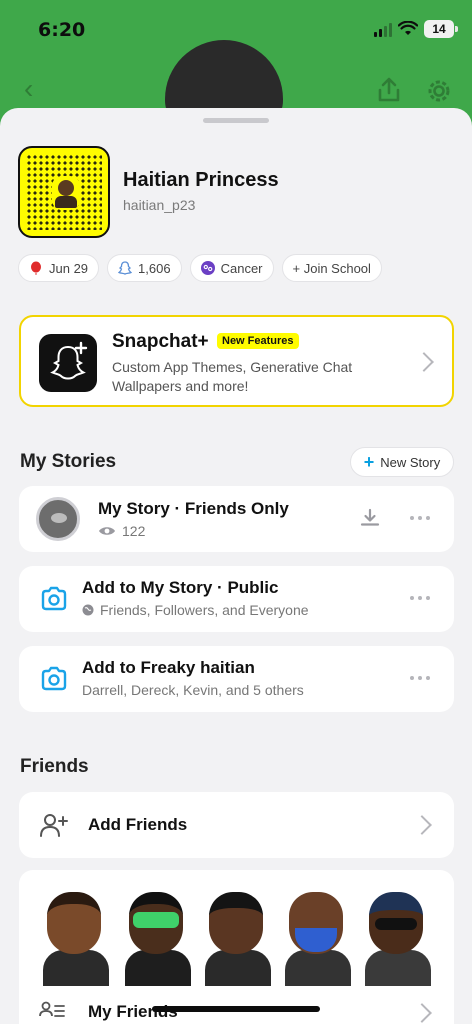 The height and width of the screenshot is (1024, 472). What do you see at coordinates (134, 531) in the screenshot?
I see `view-count: 122` at bounding box center [134, 531].